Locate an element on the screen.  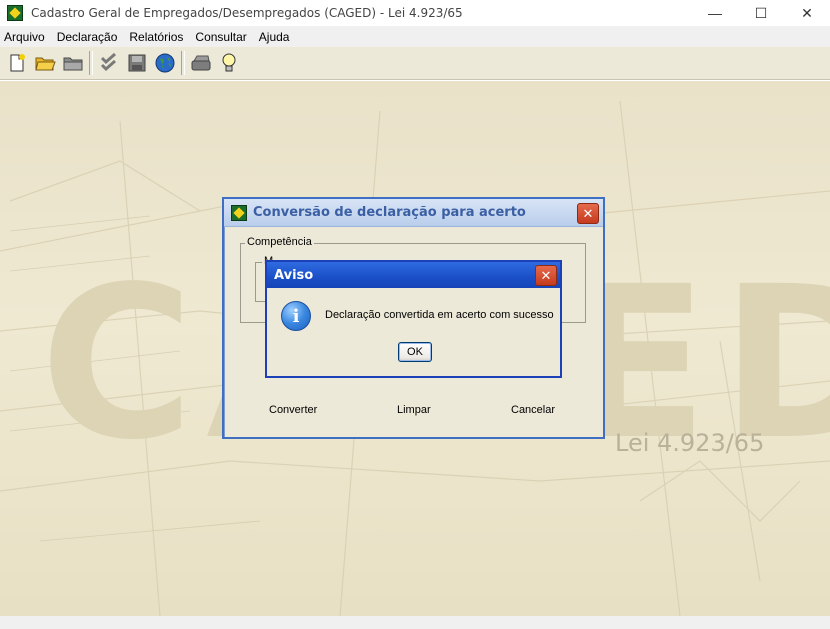
folder-button is located at coordinates (73, 63).